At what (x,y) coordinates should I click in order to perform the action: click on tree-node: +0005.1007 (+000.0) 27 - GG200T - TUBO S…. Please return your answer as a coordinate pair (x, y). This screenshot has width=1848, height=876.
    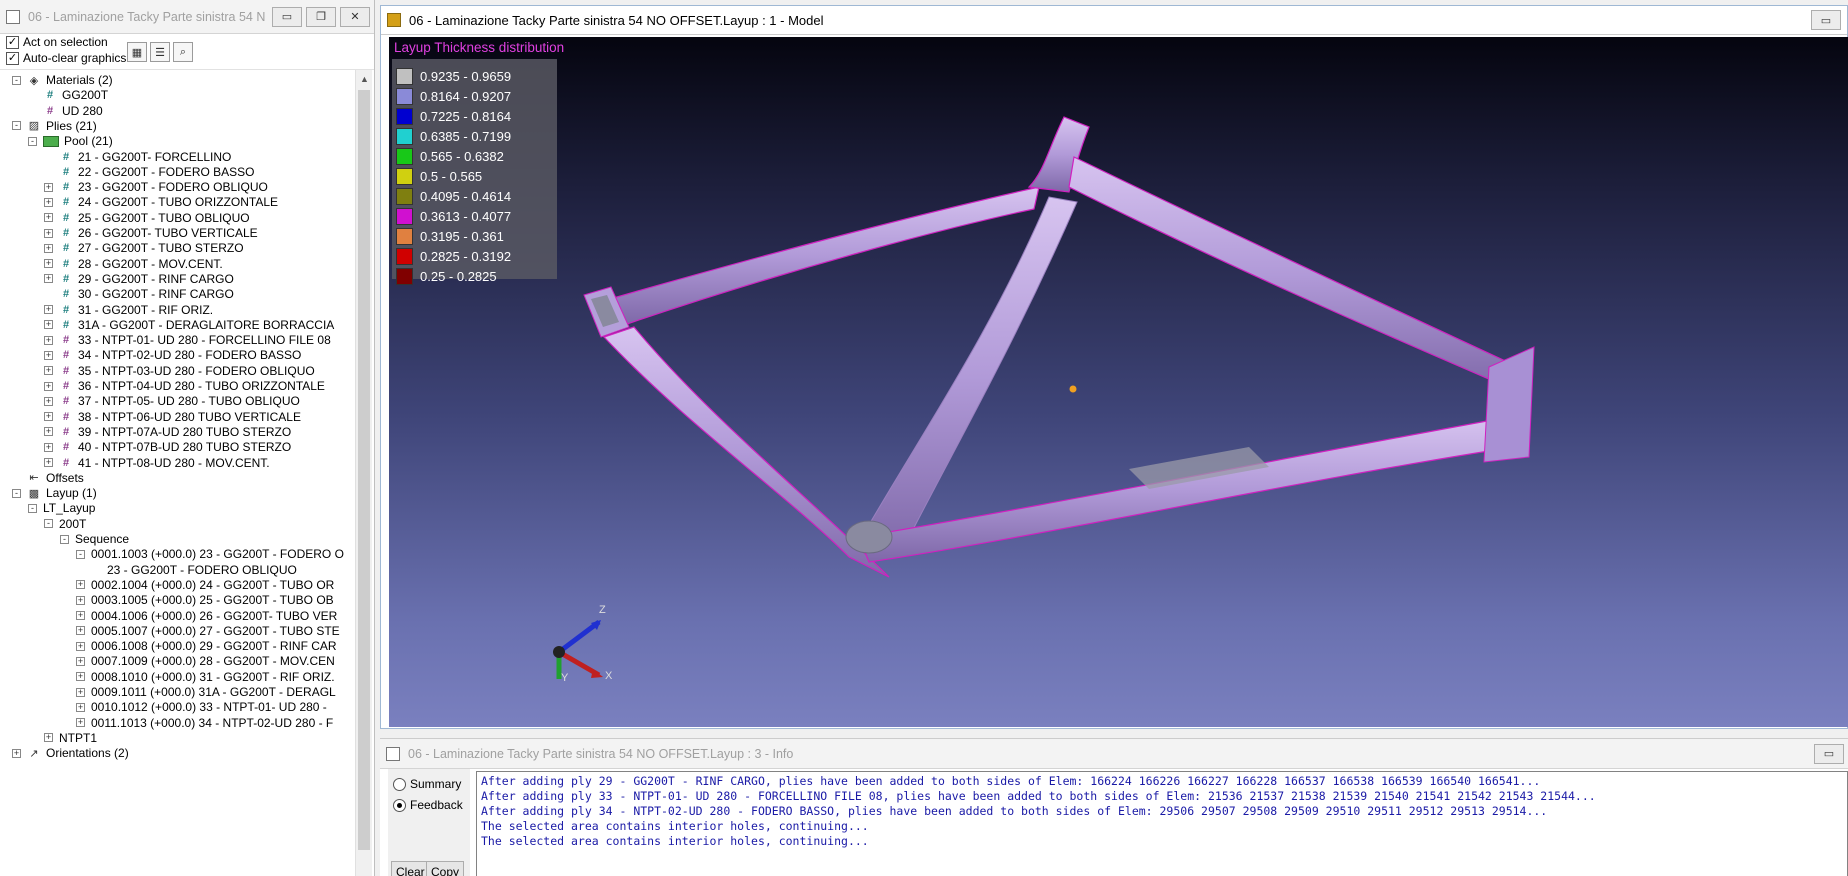
    Looking at the image, I should click on (208, 631).